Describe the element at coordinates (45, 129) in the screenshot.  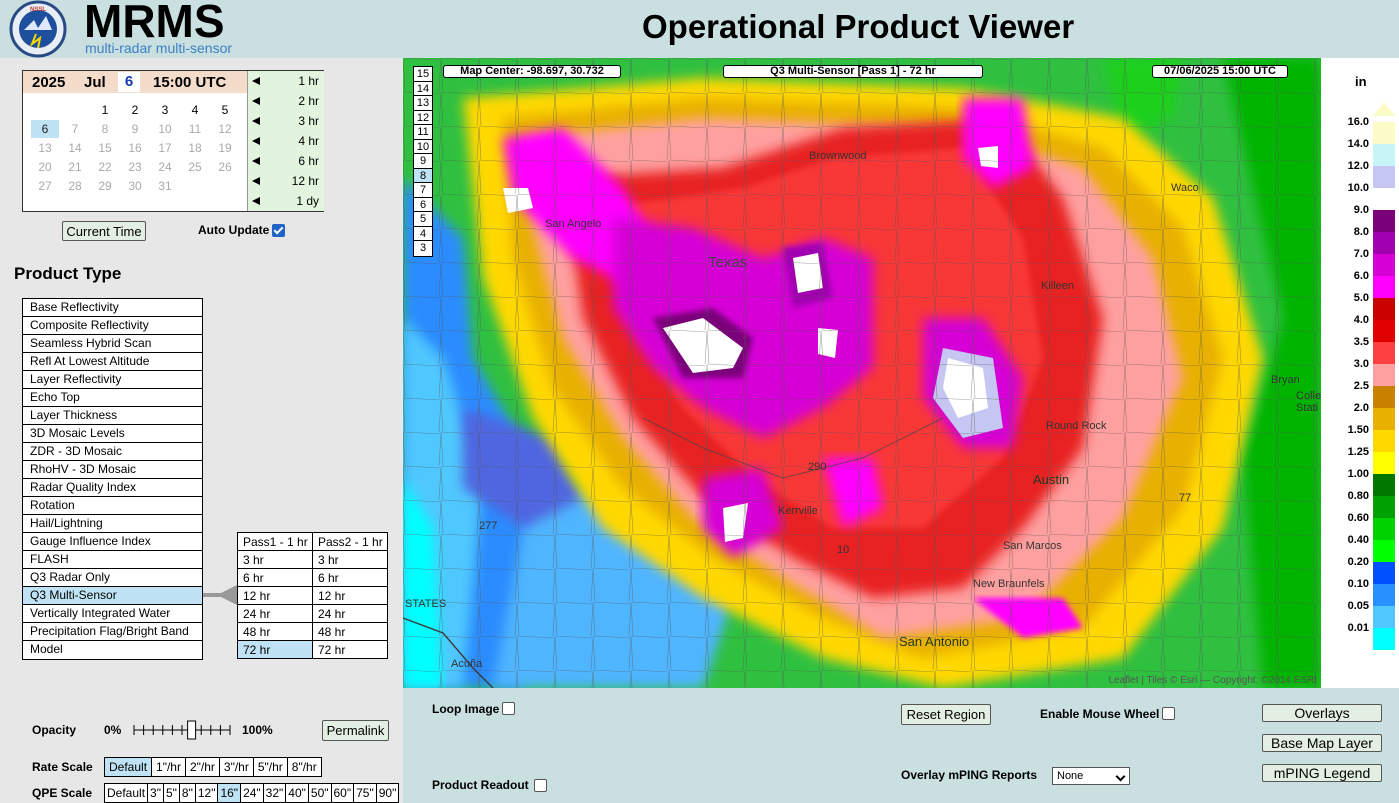
I see `calendar-day: 6` at that location.